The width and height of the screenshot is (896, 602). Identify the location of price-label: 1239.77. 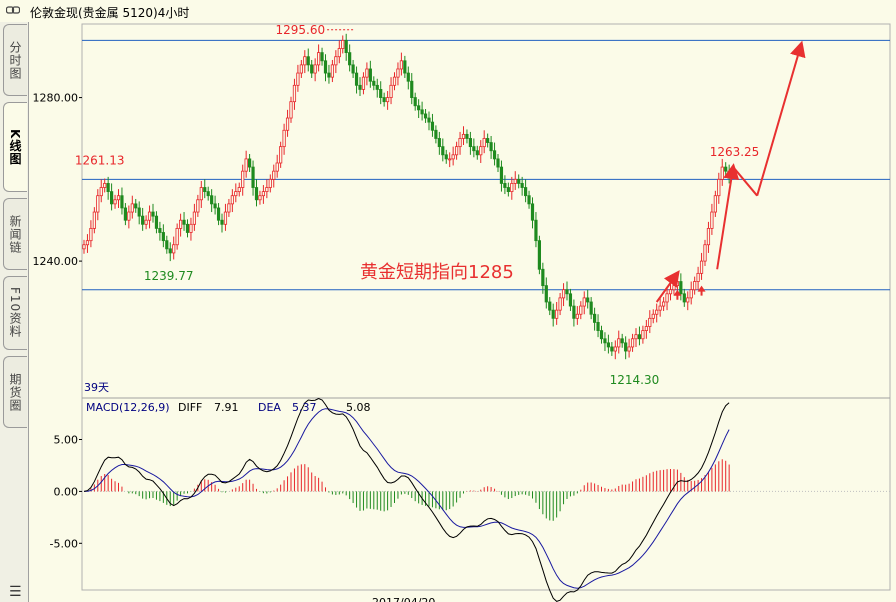
(169, 276).